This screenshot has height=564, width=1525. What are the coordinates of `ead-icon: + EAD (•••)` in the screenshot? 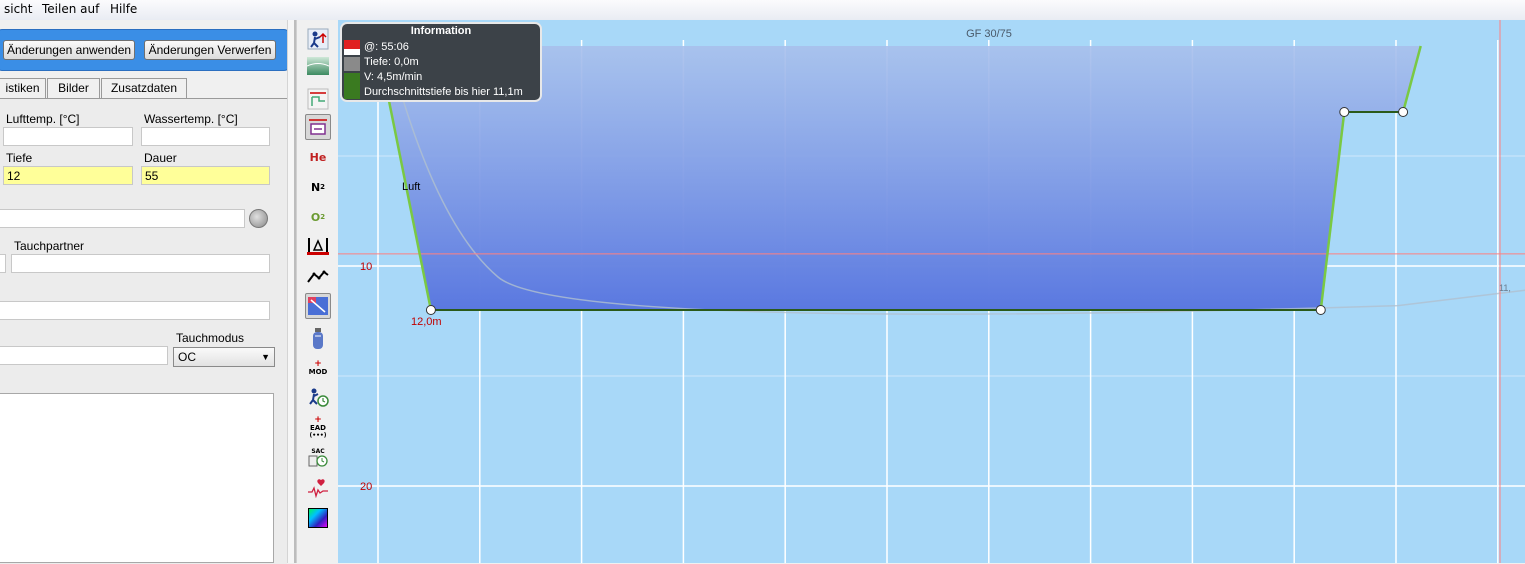 It's located at (318, 427).